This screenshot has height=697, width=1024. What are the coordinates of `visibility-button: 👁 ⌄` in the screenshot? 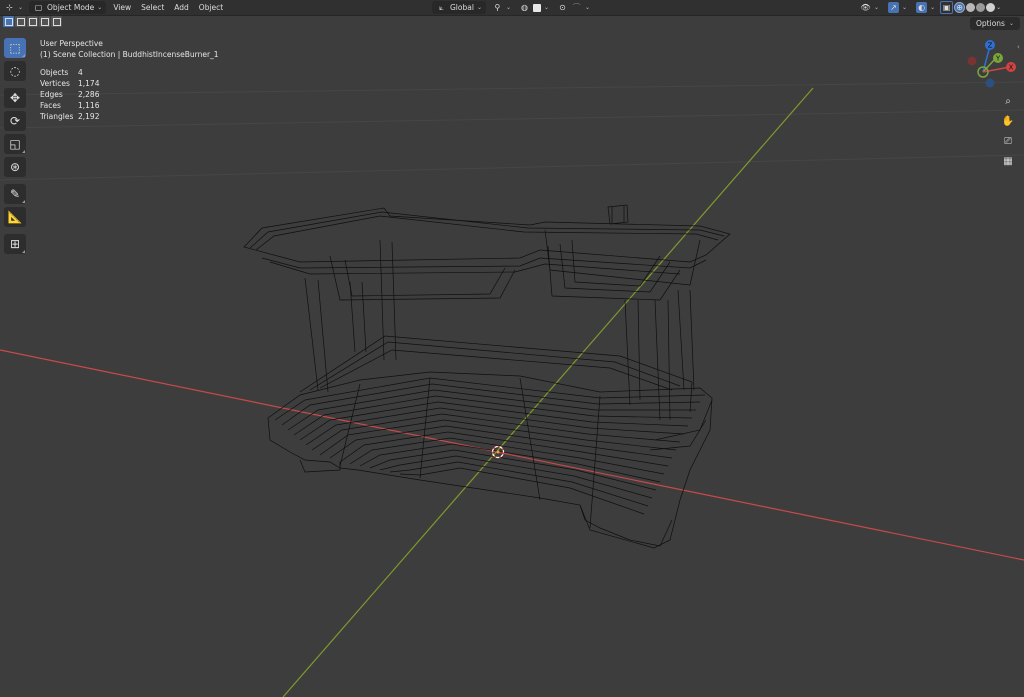 It's located at (869, 7).